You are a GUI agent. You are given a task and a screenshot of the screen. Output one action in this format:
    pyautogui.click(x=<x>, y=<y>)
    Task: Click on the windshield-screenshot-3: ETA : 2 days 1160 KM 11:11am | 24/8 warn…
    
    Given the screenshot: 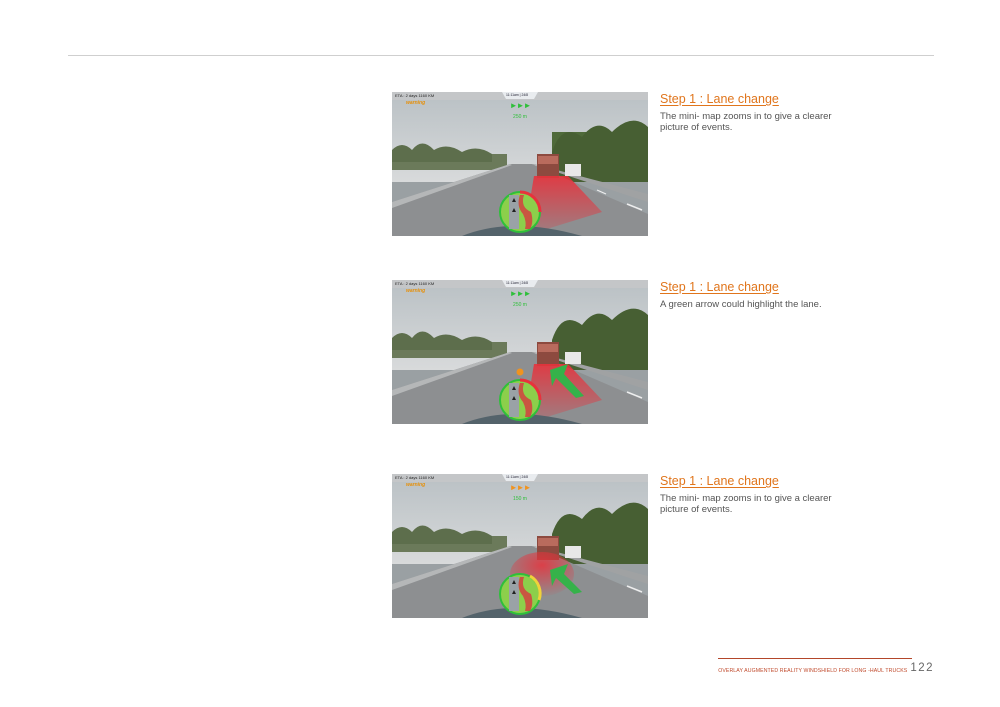 What is the action you would take?
    pyautogui.click(x=520, y=546)
    